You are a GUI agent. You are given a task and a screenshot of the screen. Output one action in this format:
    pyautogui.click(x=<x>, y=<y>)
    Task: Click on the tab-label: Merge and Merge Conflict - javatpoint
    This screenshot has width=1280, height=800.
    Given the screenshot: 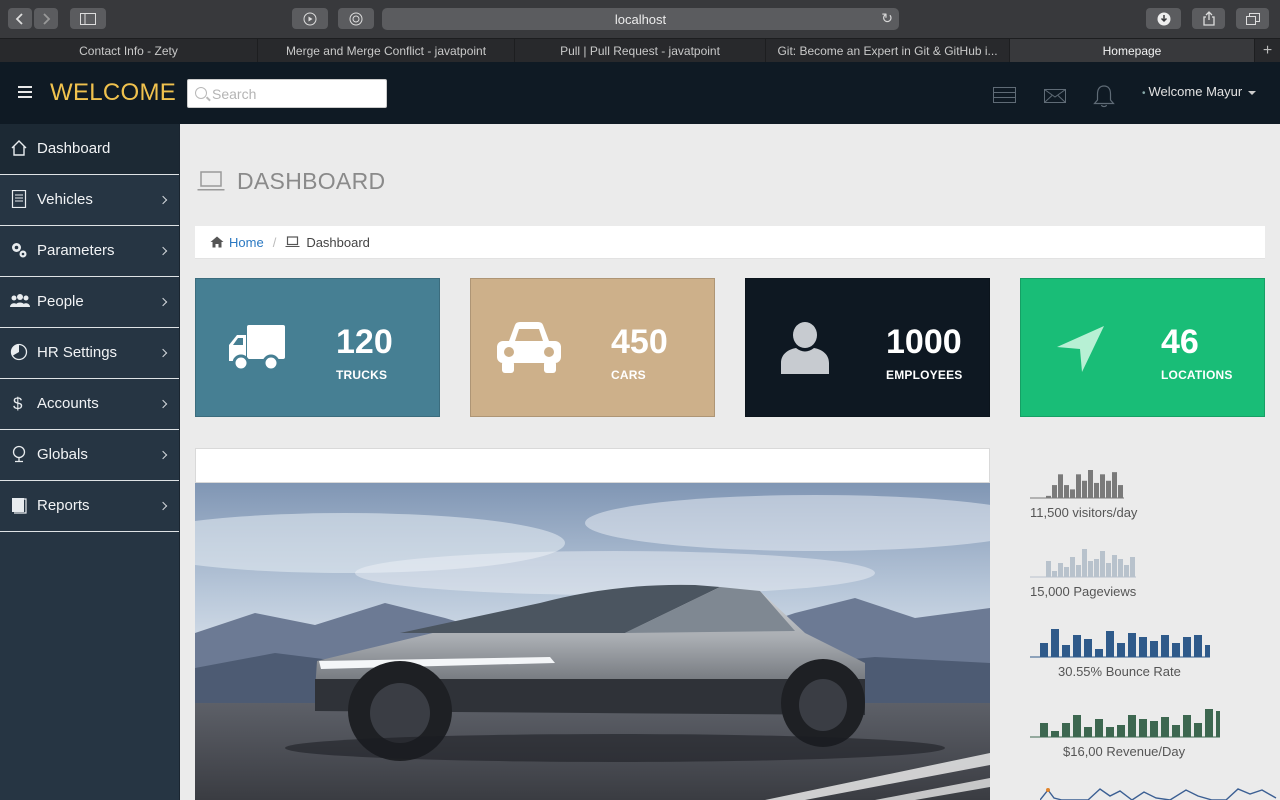 What is the action you would take?
    pyautogui.click(x=386, y=51)
    